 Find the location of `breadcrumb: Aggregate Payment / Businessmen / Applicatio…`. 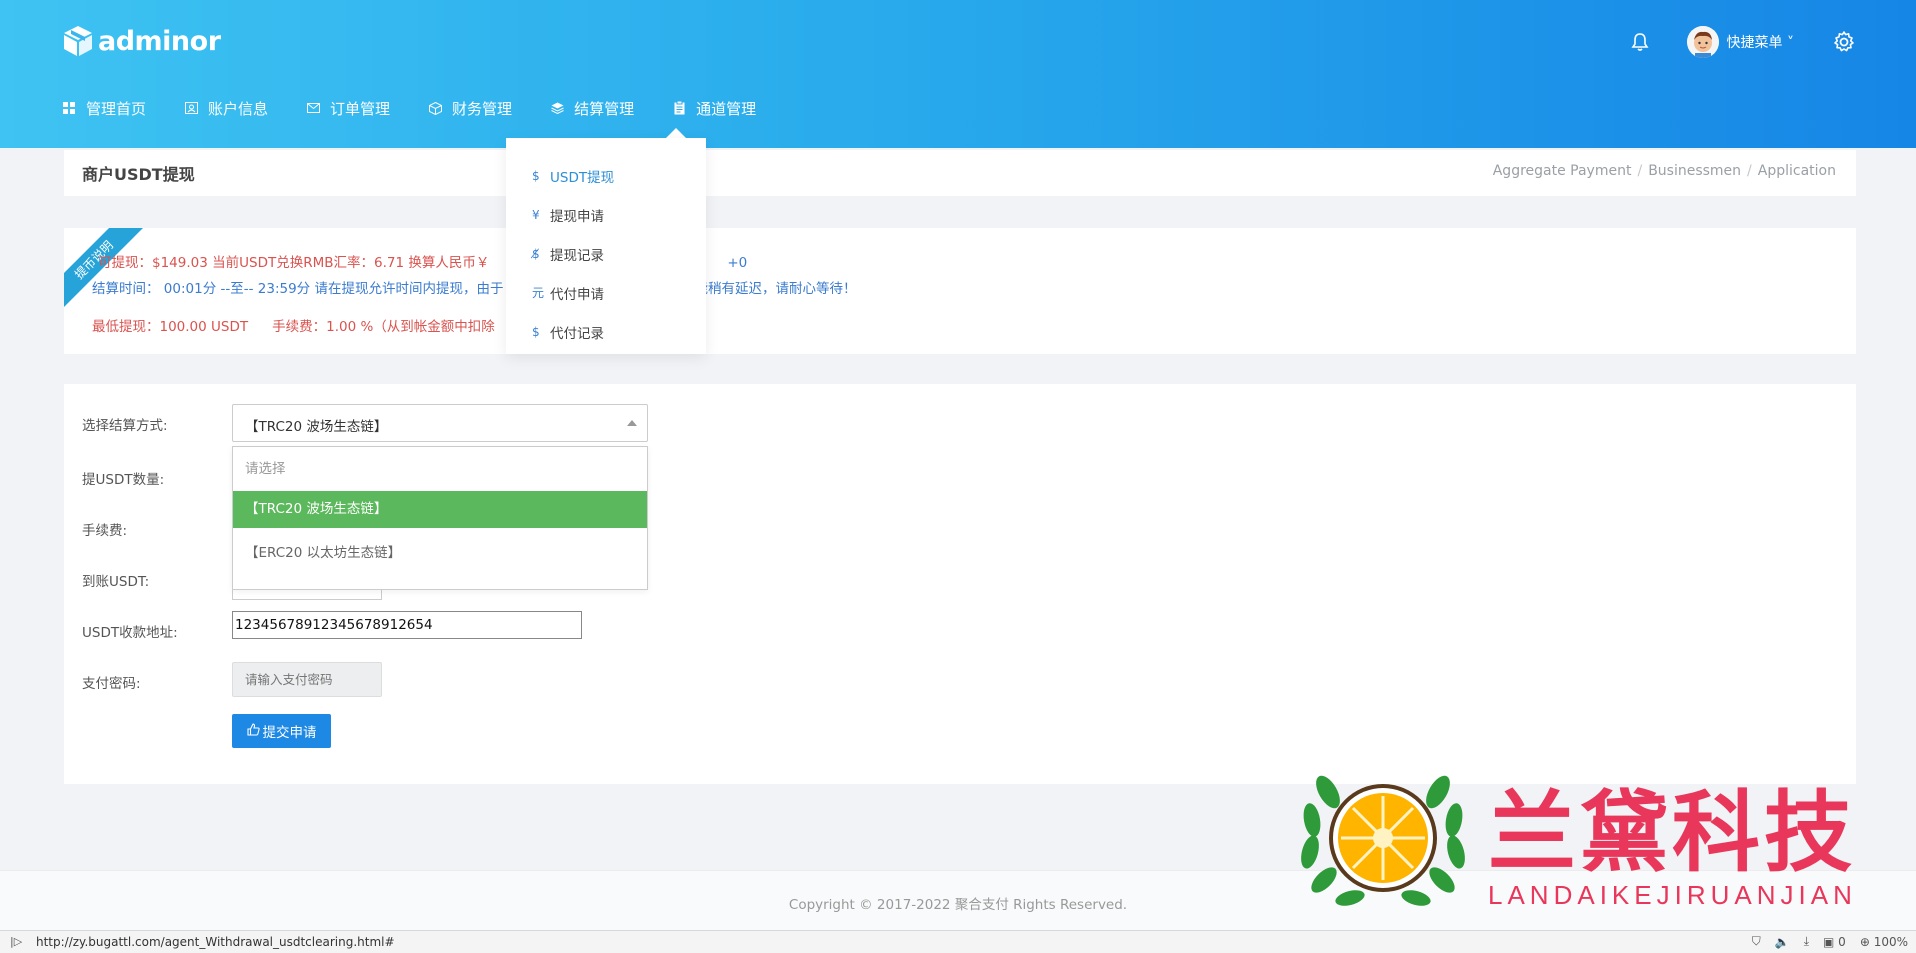

breadcrumb: Aggregate Payment / Businessmen / Applicatio… is located at coordinates (1664, 171).